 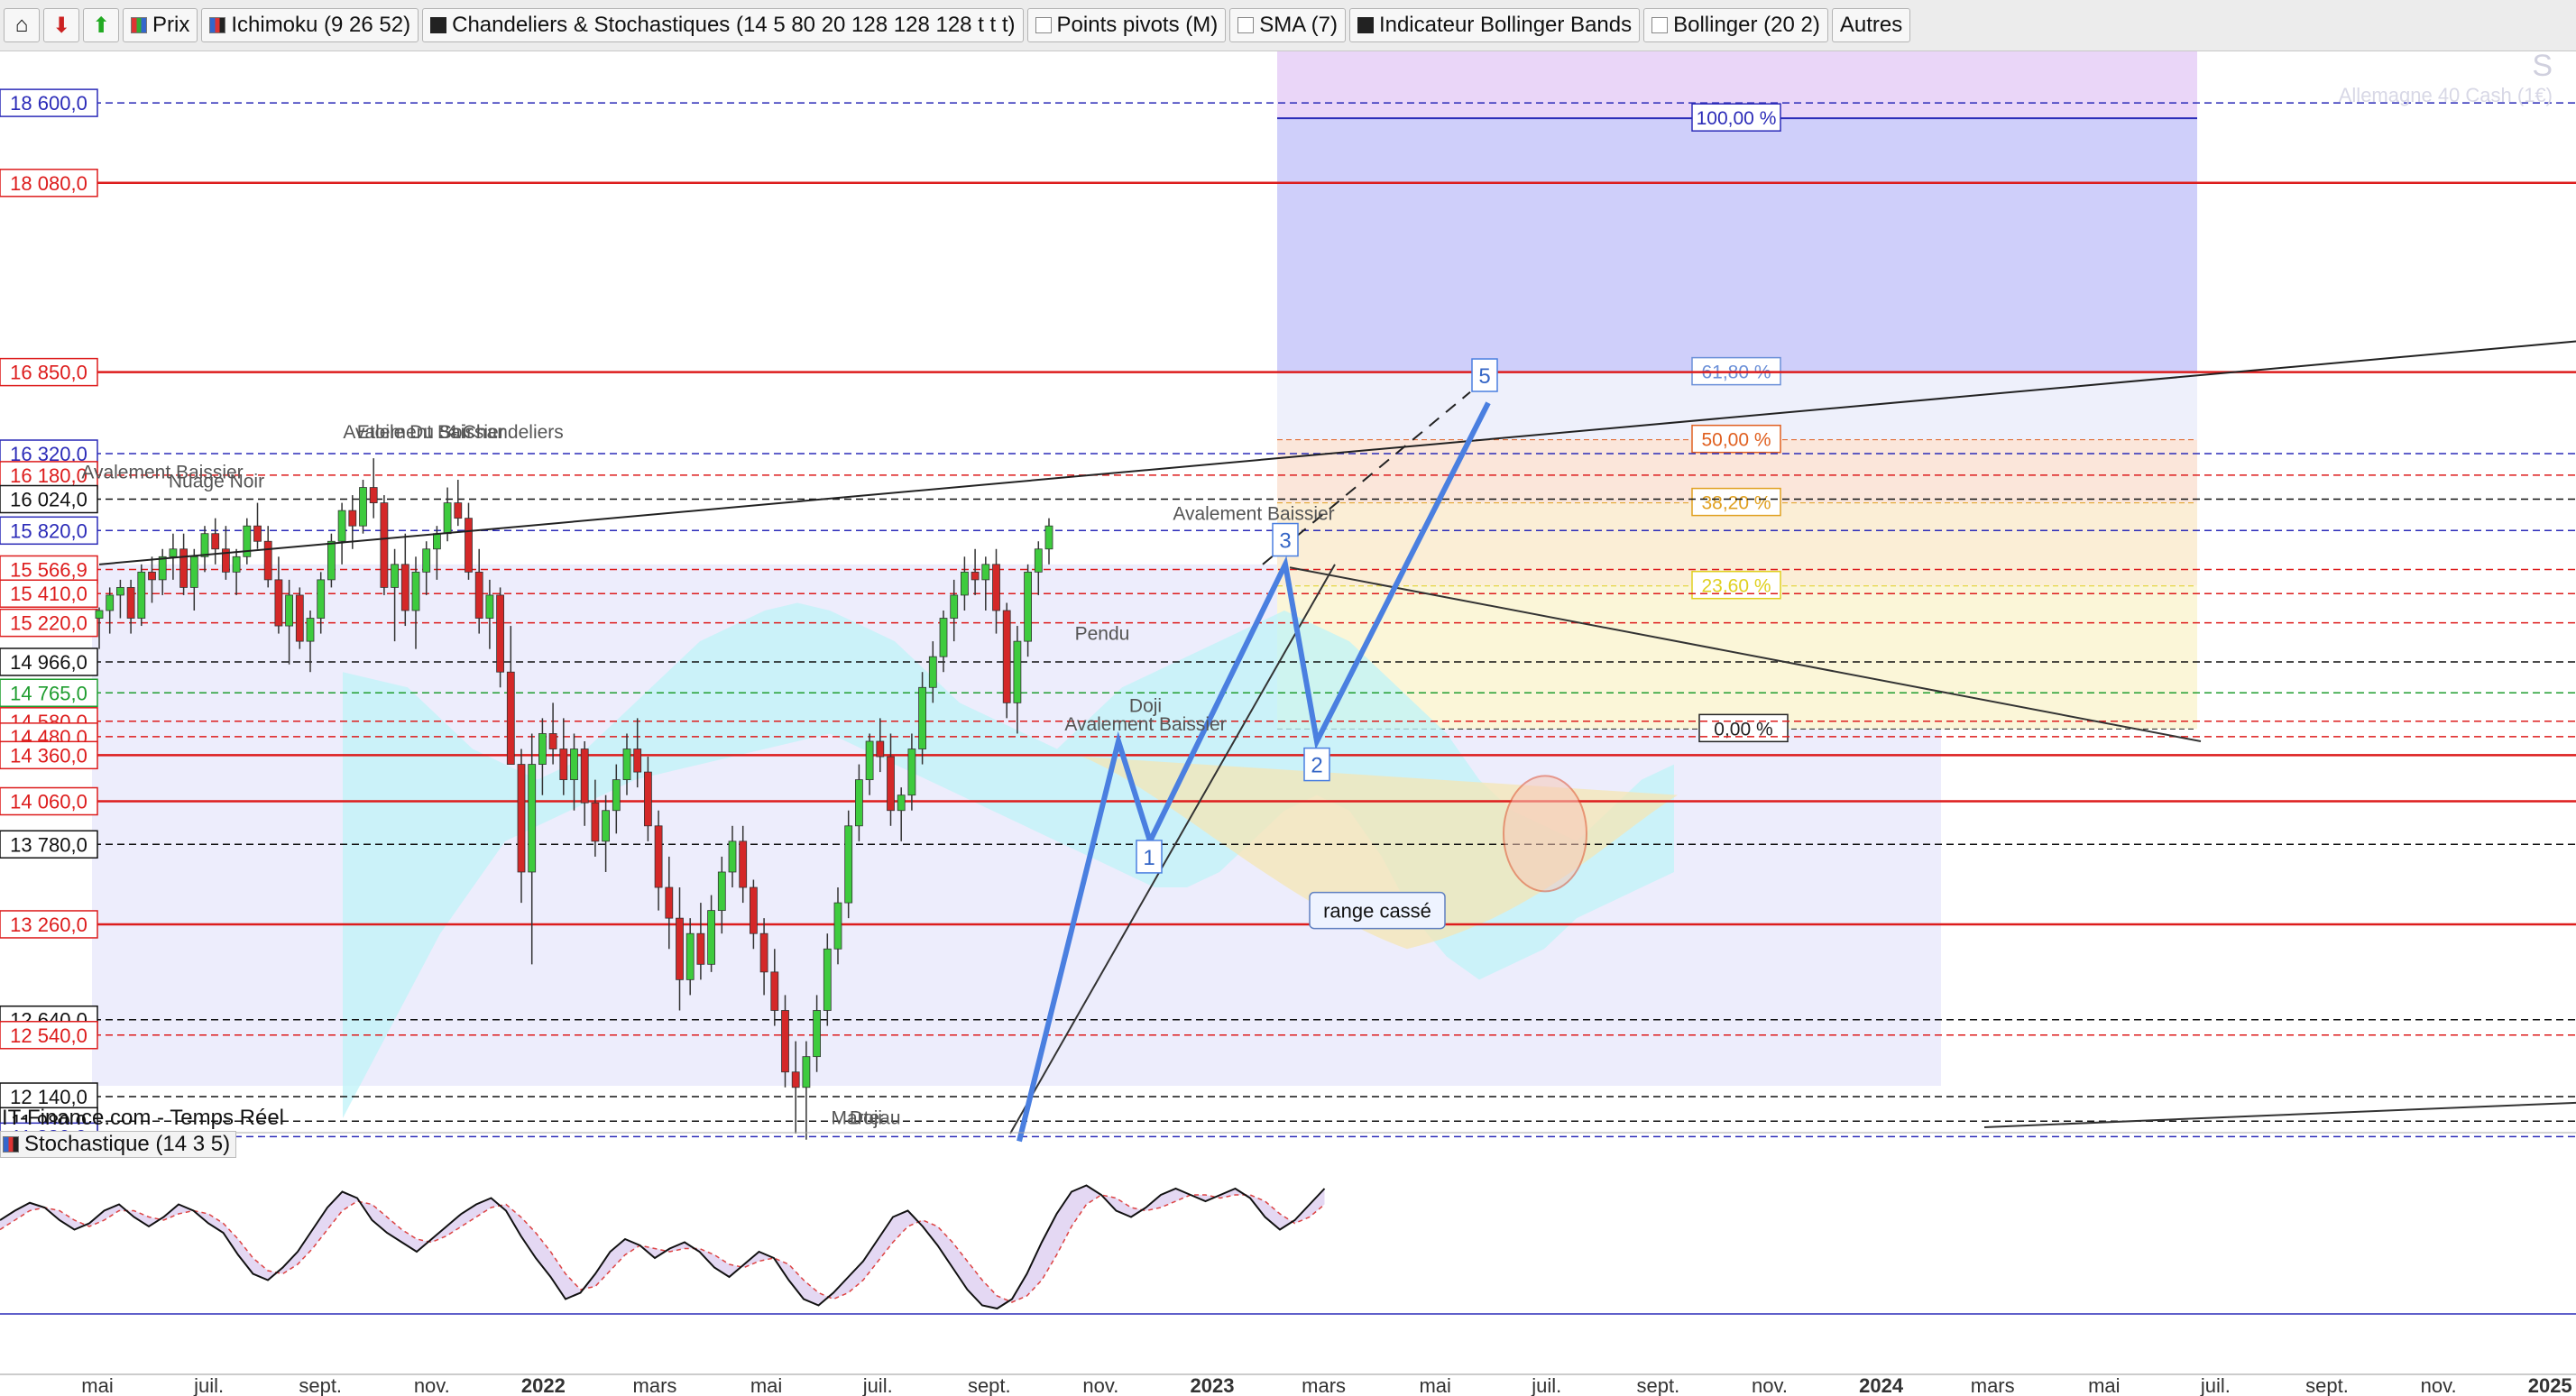 What do you see at coordinates (1253, 514) in the screenshot?
I see `pattern-label-5: Avalement Baissier` at bounding box center [1253, 514].